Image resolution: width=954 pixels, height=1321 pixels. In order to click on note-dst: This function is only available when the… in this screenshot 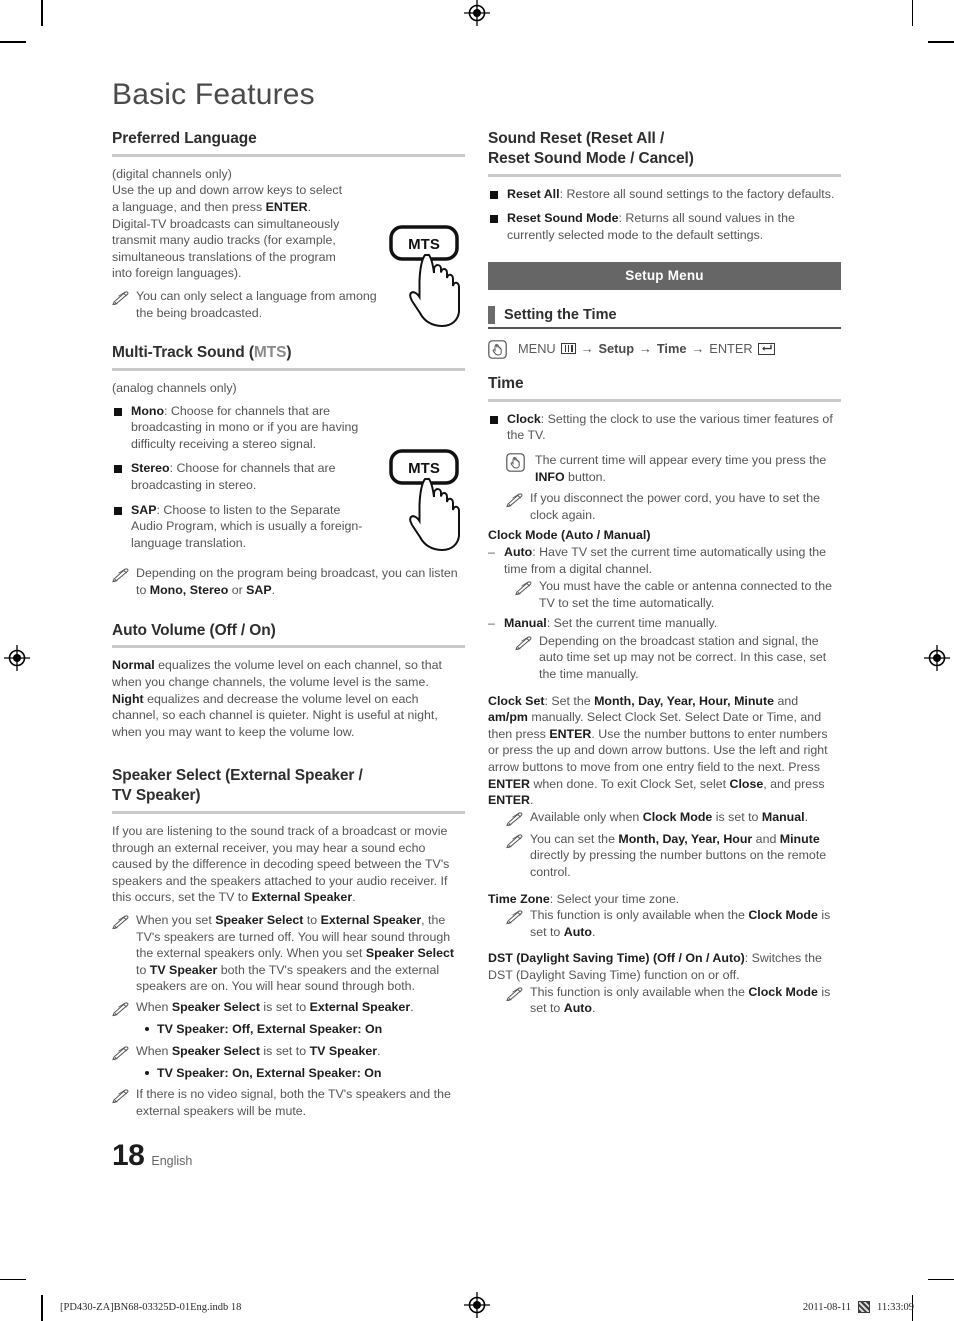, I will do `click(673, 1000)`.